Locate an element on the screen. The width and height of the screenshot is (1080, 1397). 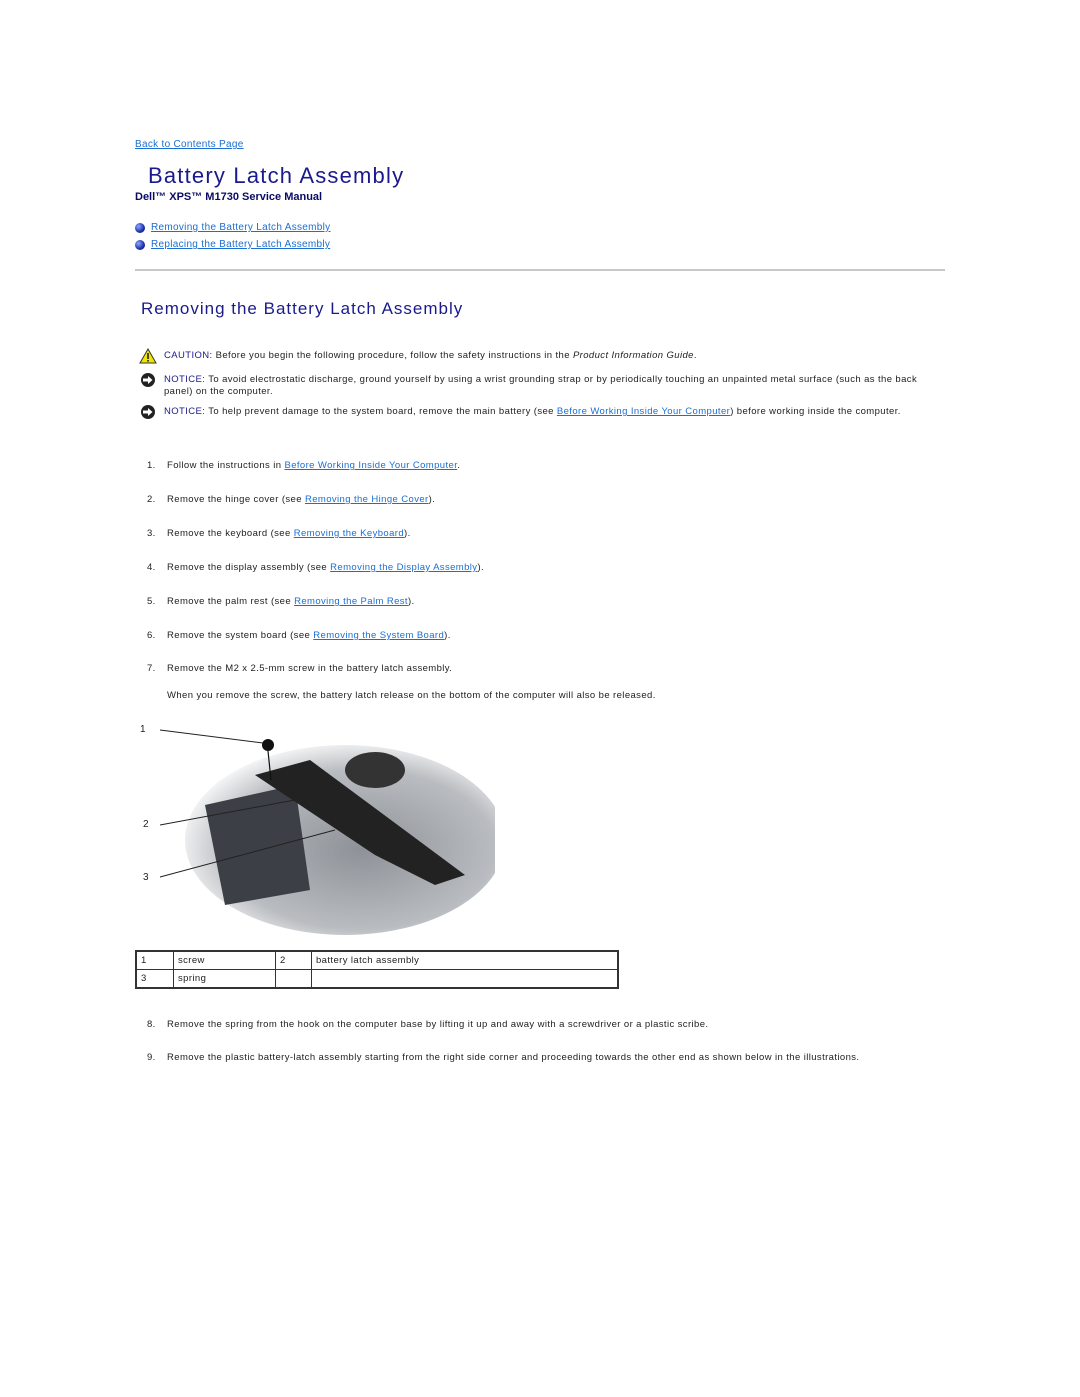
step-number: 9. is located at coordinates (151, 1057).